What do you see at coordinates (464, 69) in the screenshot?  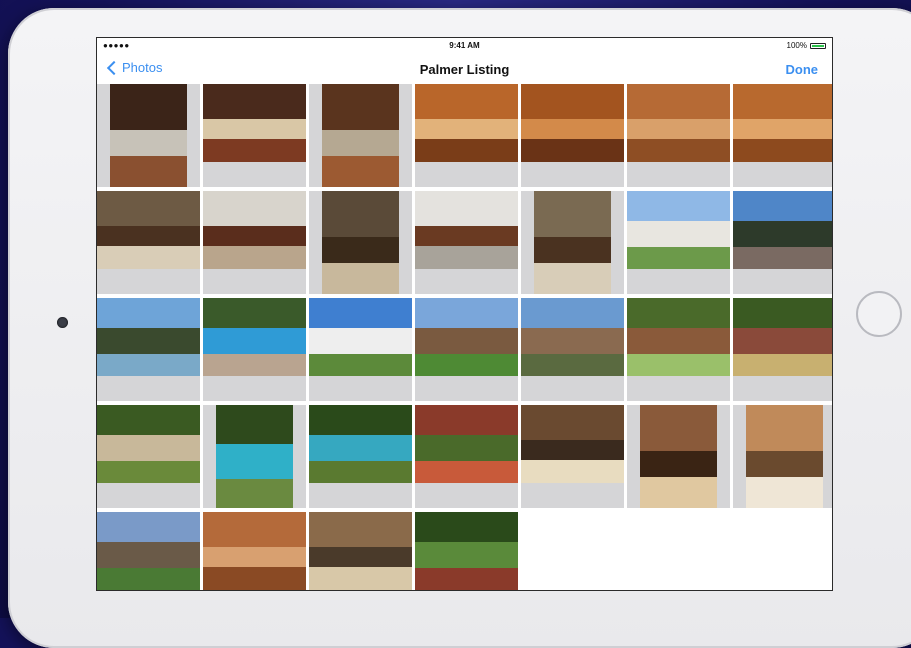 I see `navigation-bar: Photos Palmer Listing Done` at bounding box center [464, 69].